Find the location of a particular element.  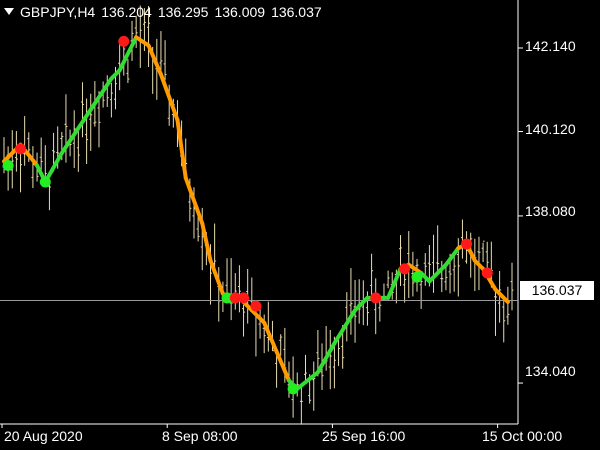

low-price: 136.009 is located at coordinates (240, 12).